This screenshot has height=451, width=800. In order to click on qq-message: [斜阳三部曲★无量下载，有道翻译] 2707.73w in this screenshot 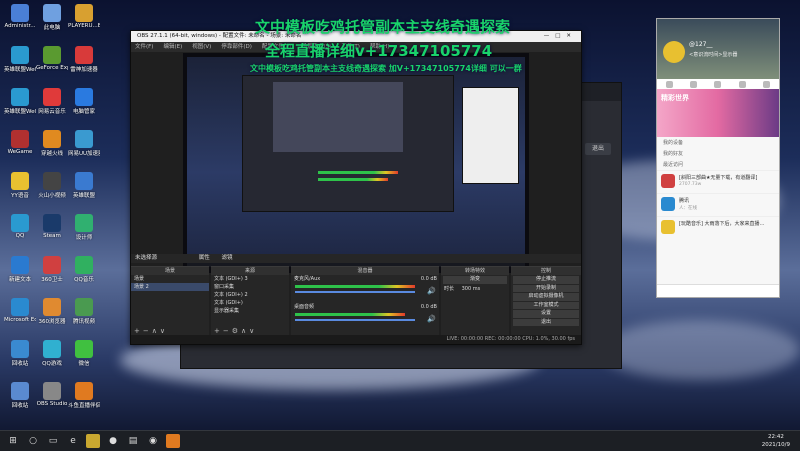, I will do `click(718, 181)`.